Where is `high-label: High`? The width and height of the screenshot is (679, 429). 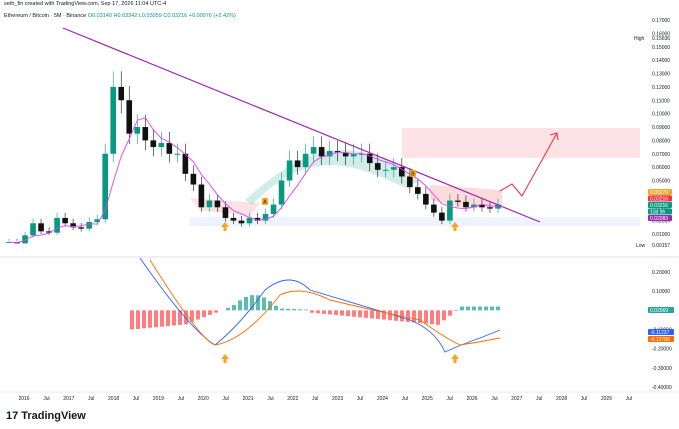
high-label: High is located at coordinates (639, 39).